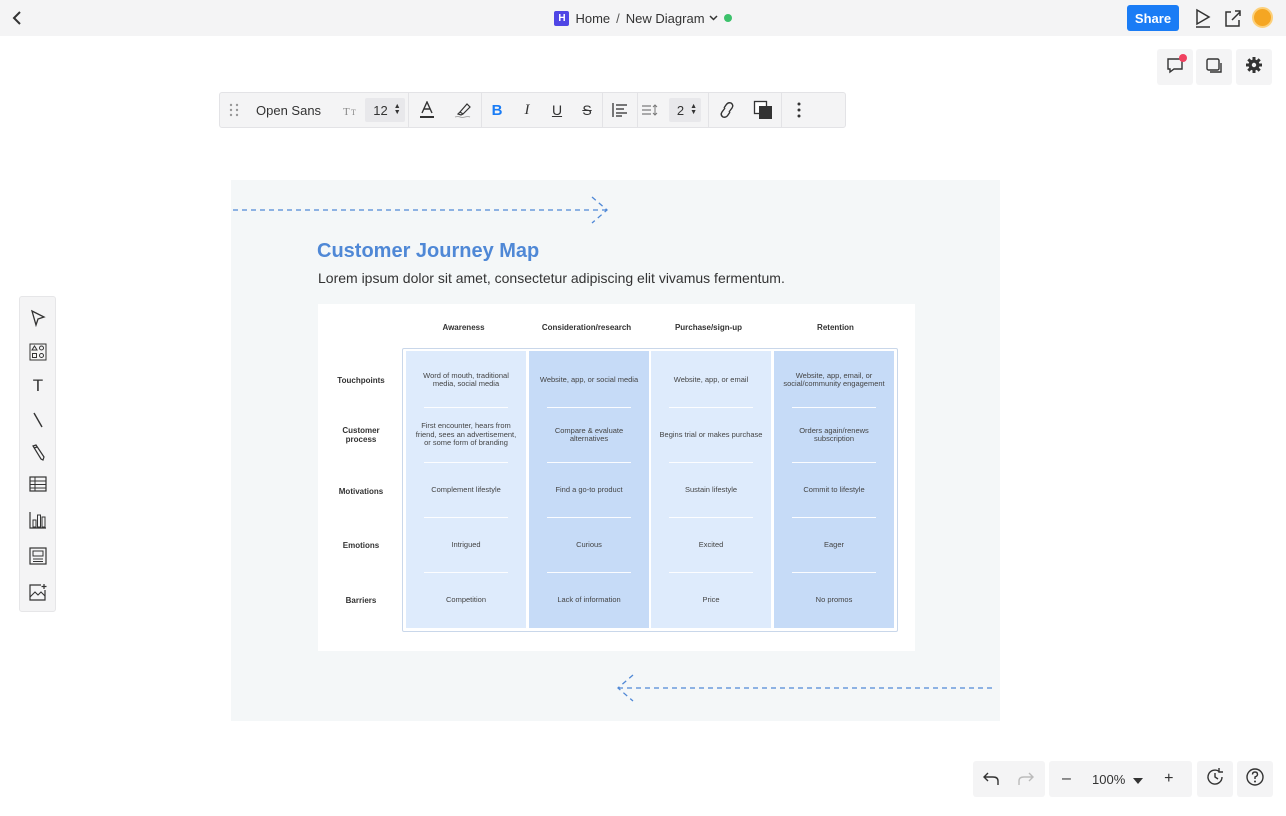 Image resolution: width=1286 pixels, height=816 pixels. What do you see at coordinates (38, 352) in the screenshot?
I see `shapes-icon` at bounding box center [38, 352].